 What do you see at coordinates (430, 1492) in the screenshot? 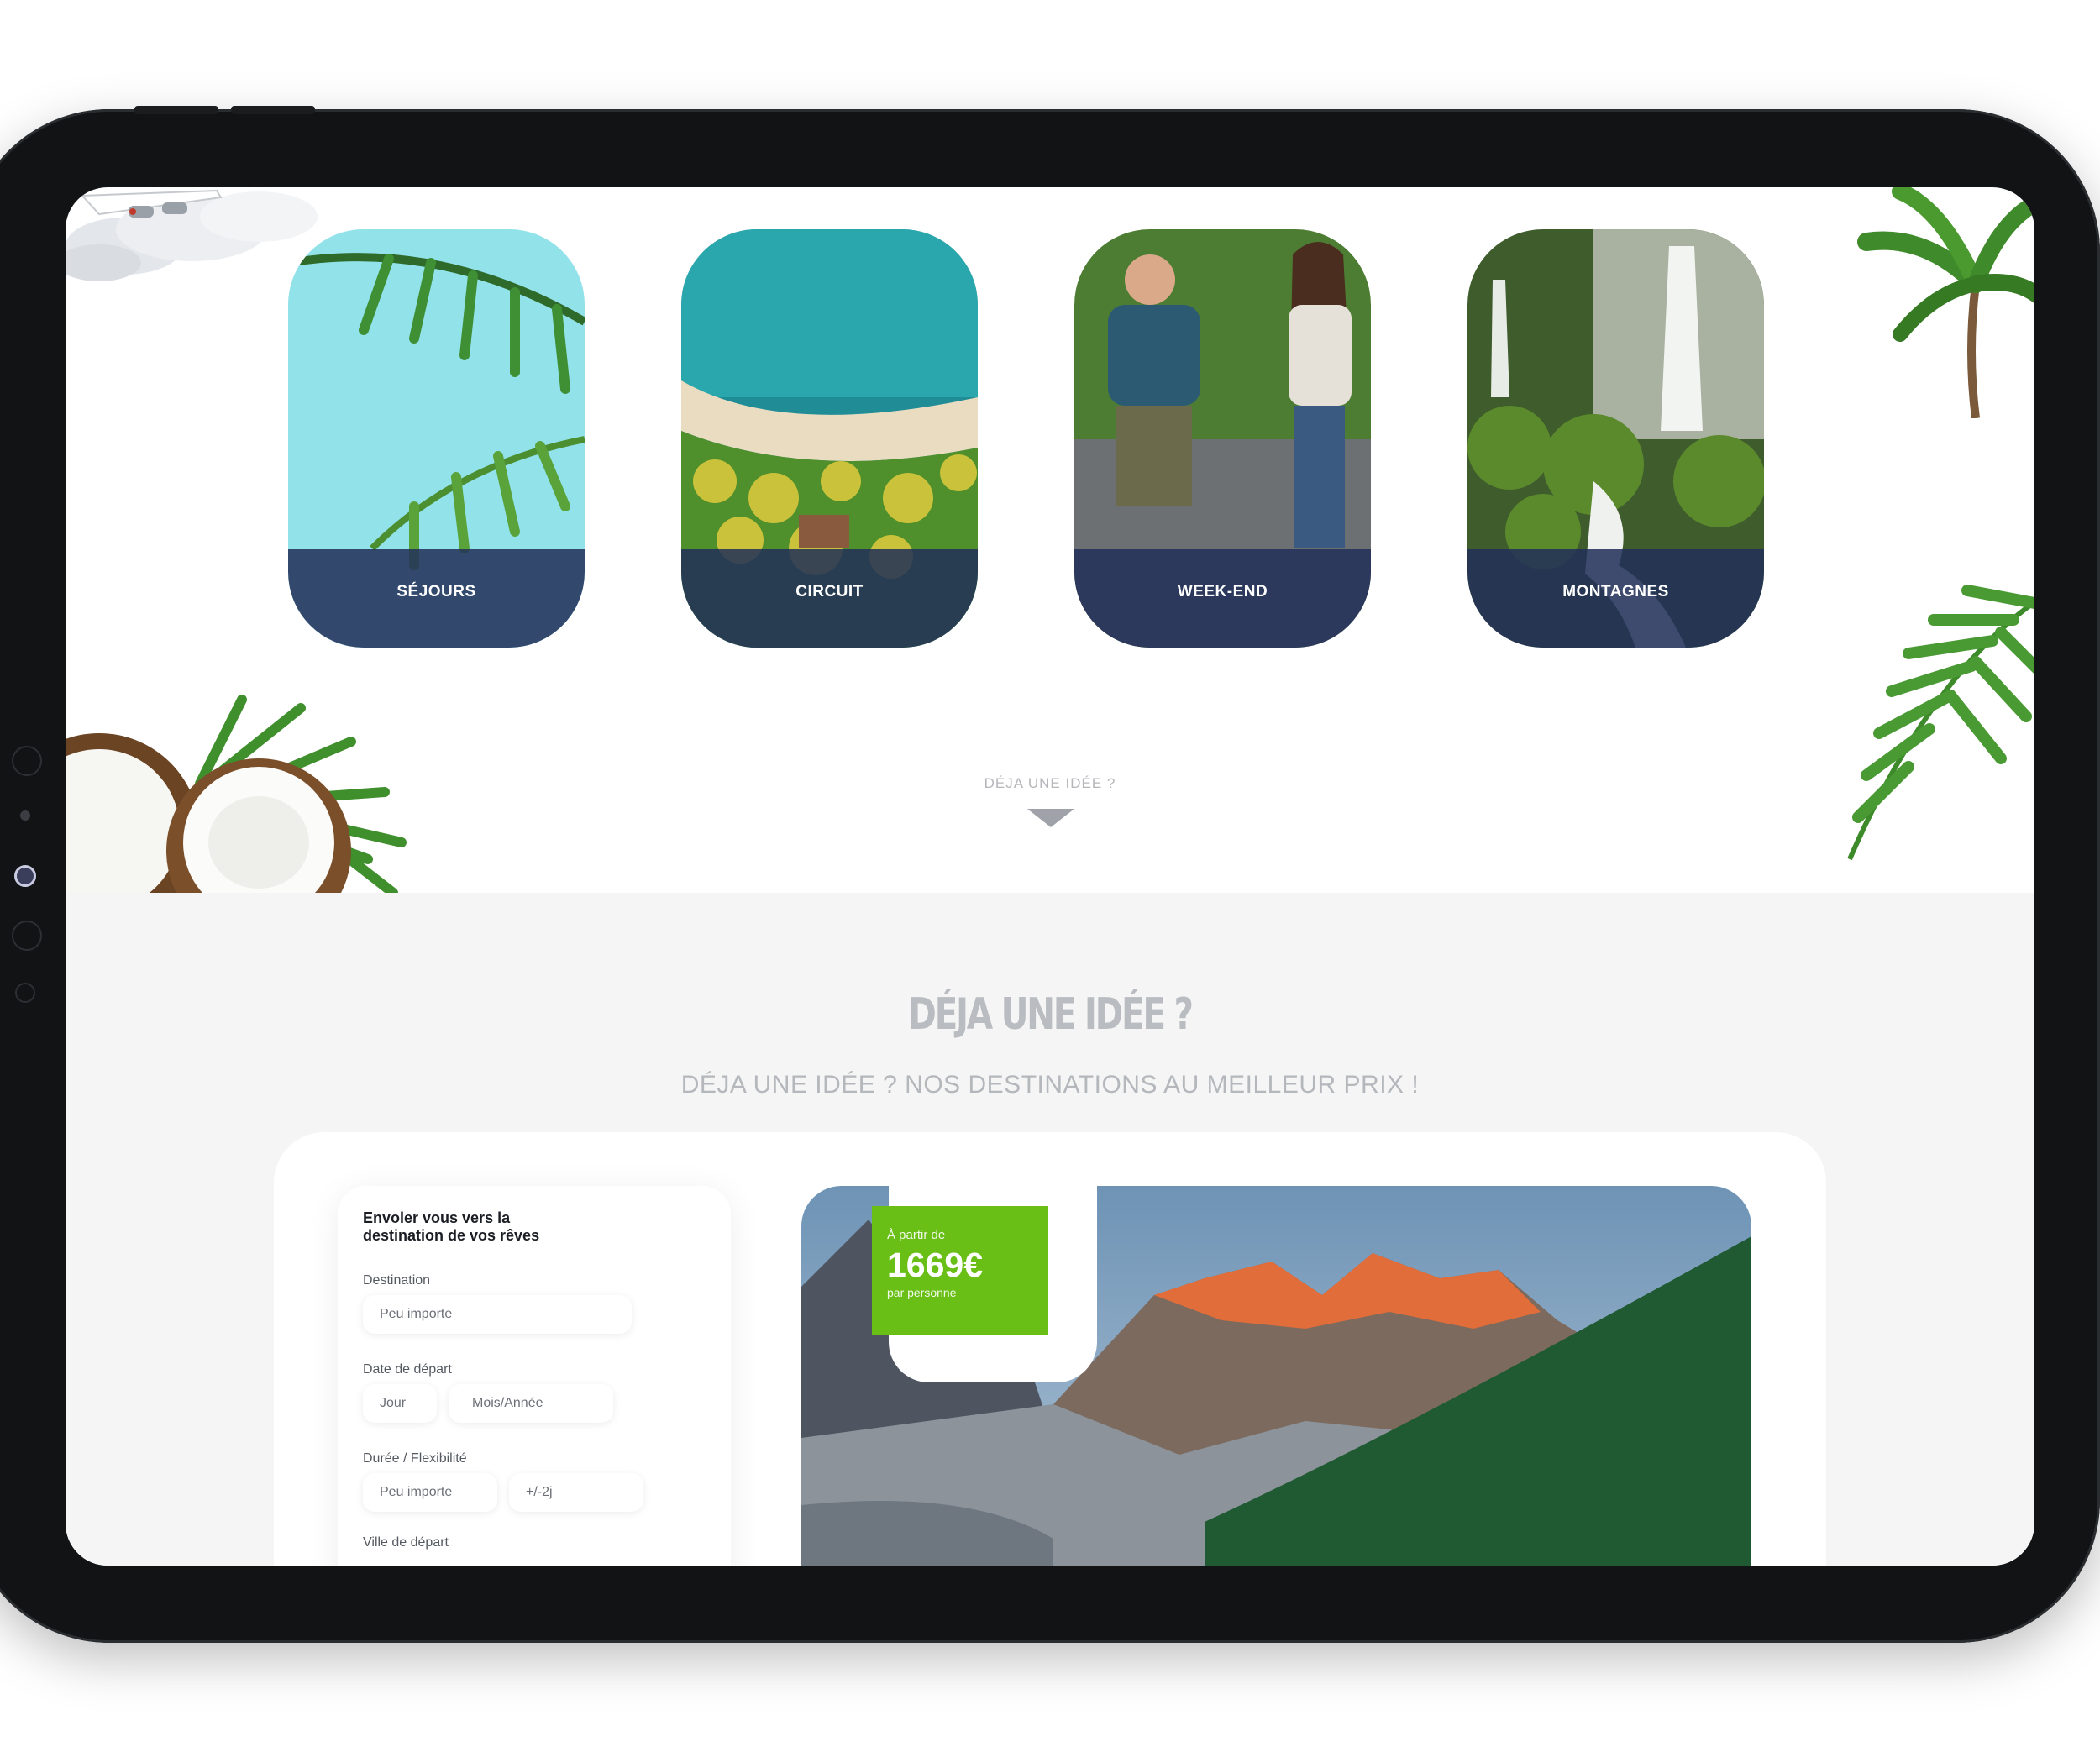
I see `duration-field: Peu importe` at bounding box center [430, 1492].